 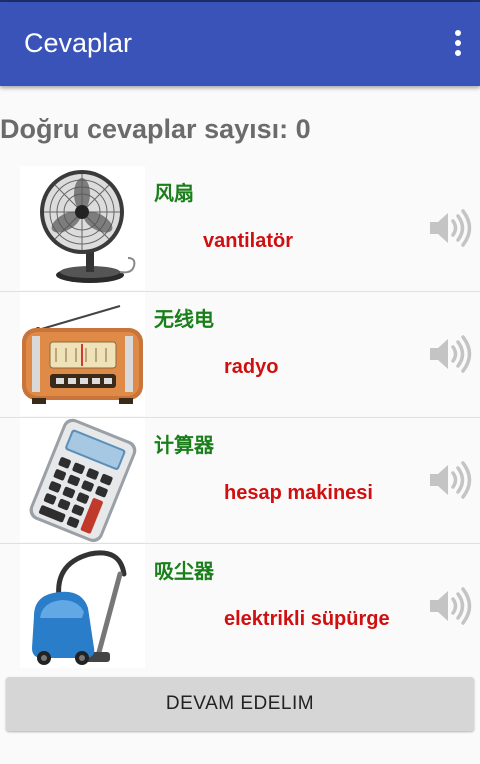 I want to click on correct-answers-count: Doğru cevaplar sayısı: 0, so click(x=155, y=129).